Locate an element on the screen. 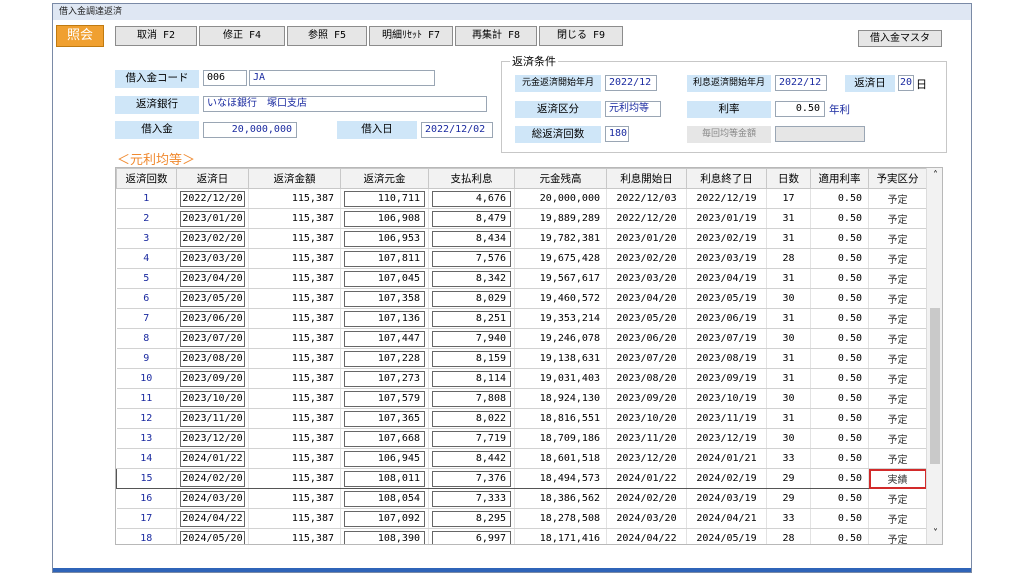  repay-date-input: 2024/03/20 is located at coordinates (212, 498).